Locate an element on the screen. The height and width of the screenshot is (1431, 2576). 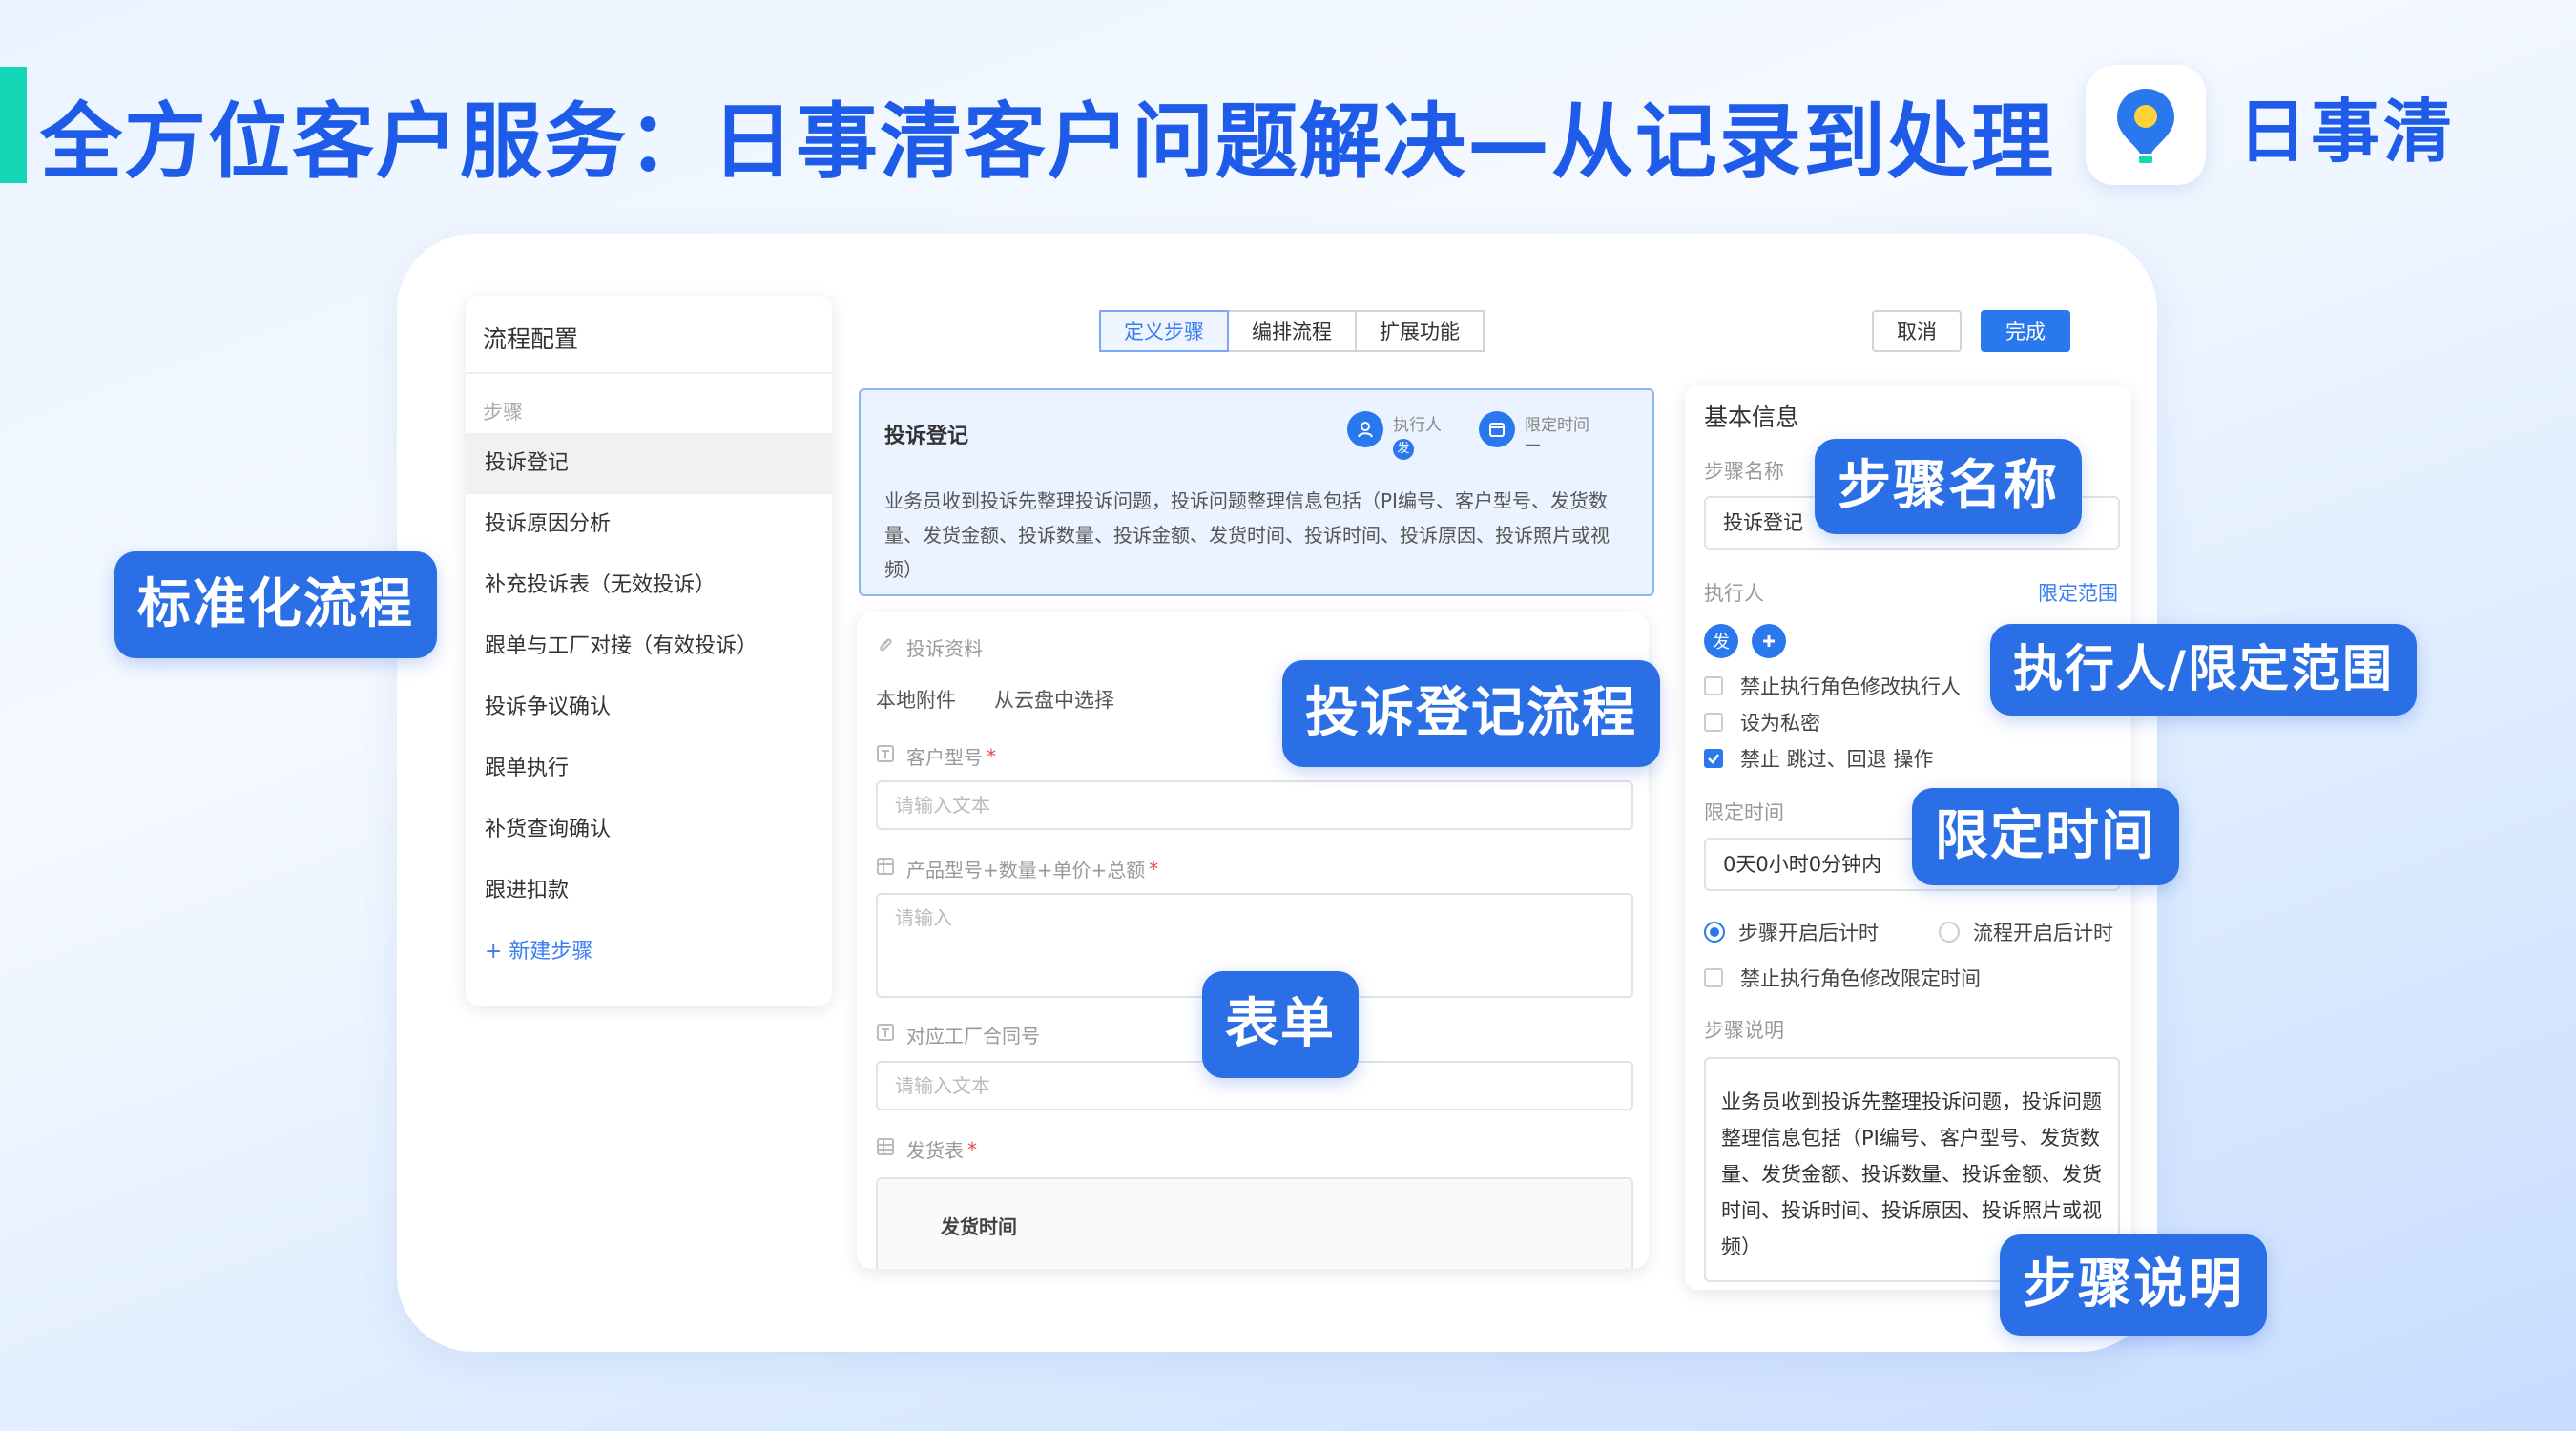
time-limit-value: — is located at coordinates (1533, 444).